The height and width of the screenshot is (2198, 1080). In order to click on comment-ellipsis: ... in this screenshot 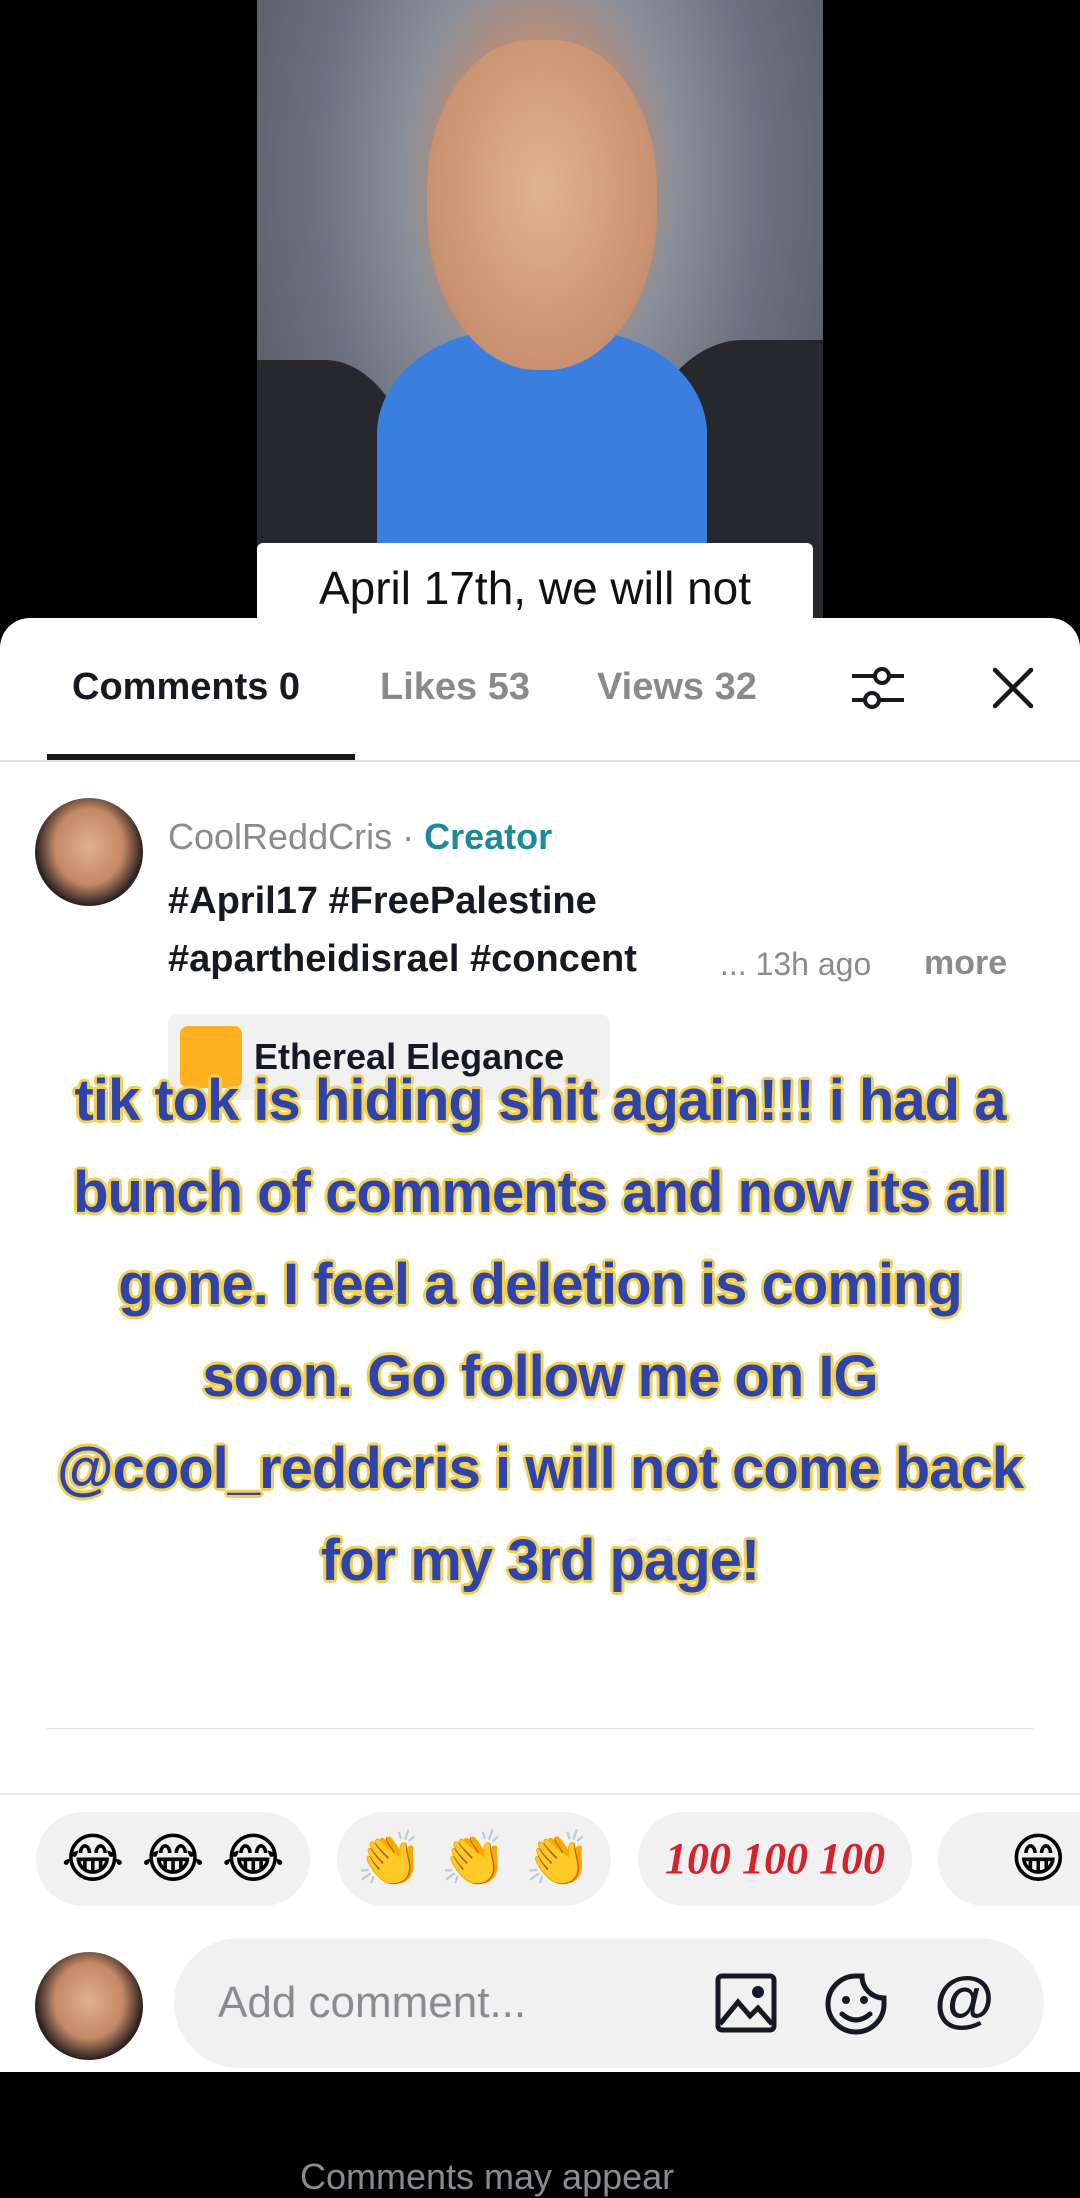, I will do `click(733, 964)`.